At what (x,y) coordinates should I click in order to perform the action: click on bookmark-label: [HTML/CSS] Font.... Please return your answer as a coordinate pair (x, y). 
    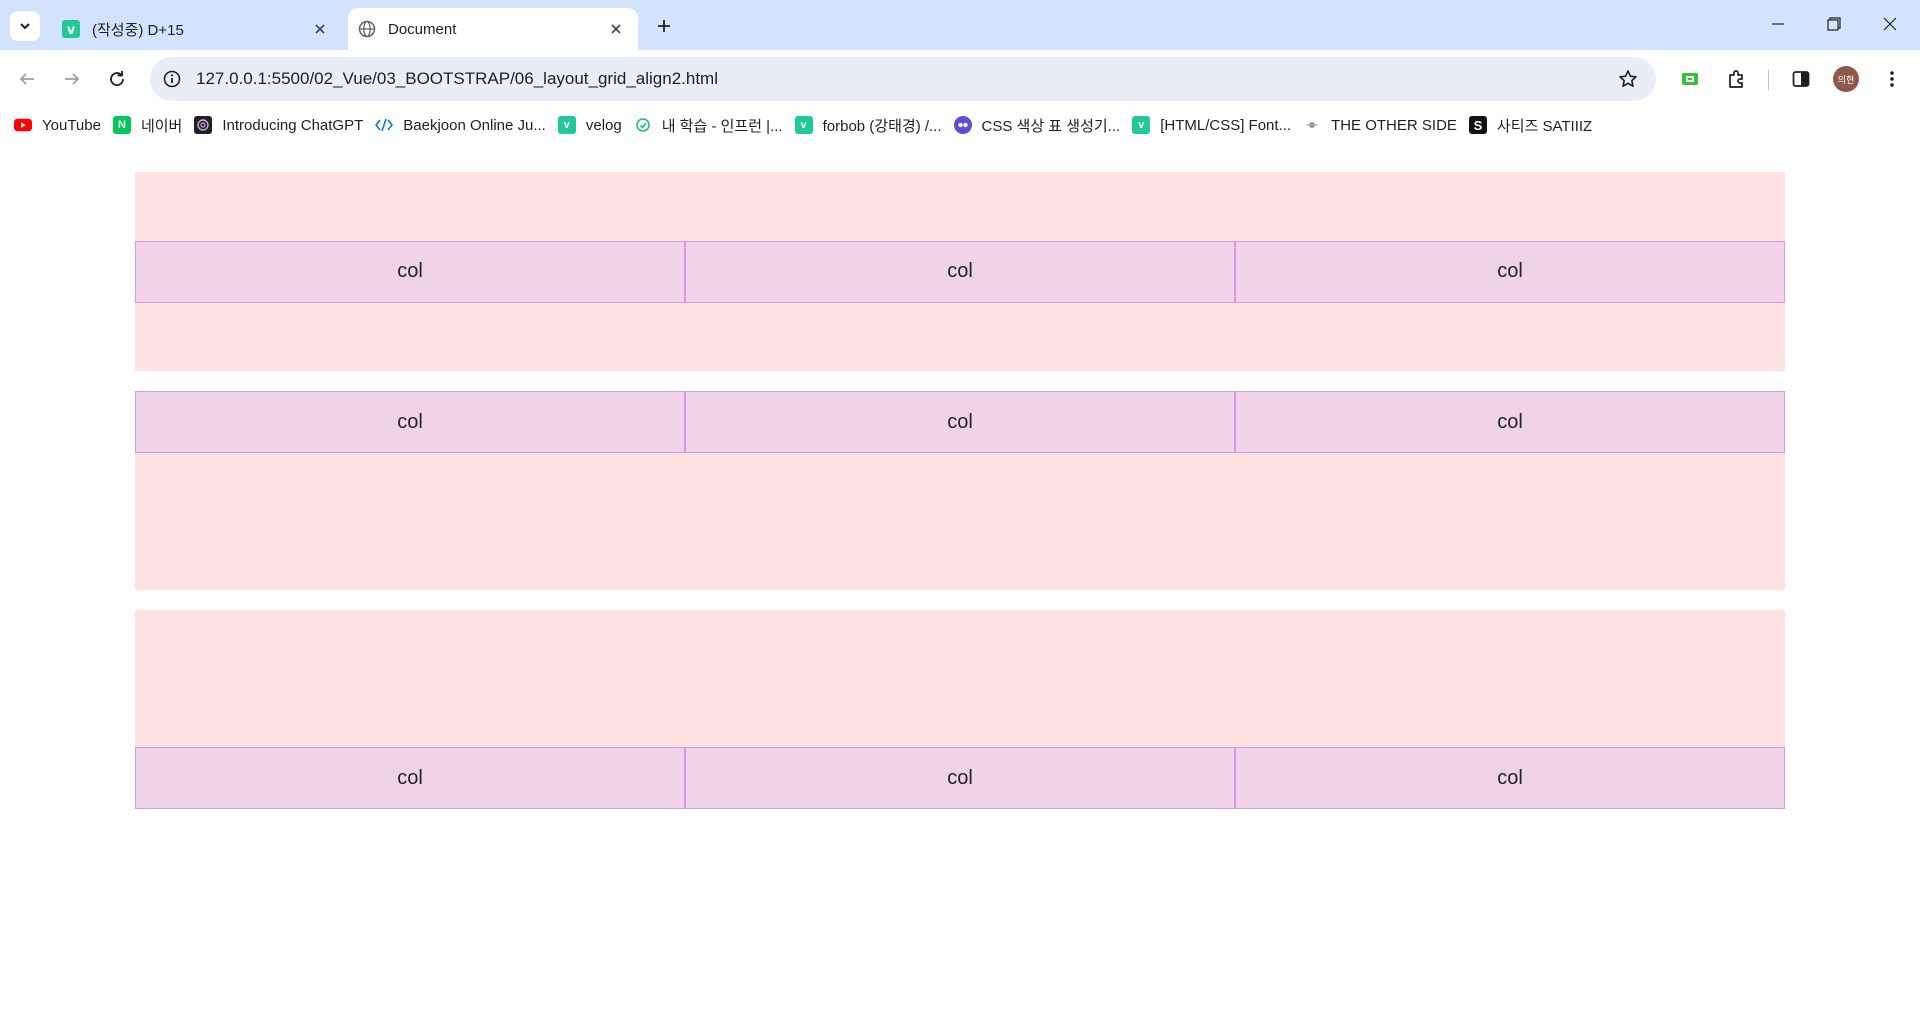
    Looking at the image, I should click on (1226, 125).